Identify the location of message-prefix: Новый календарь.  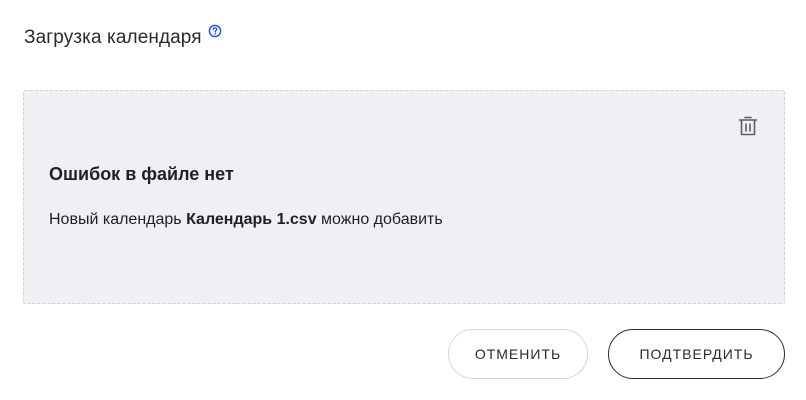
(118, 219).